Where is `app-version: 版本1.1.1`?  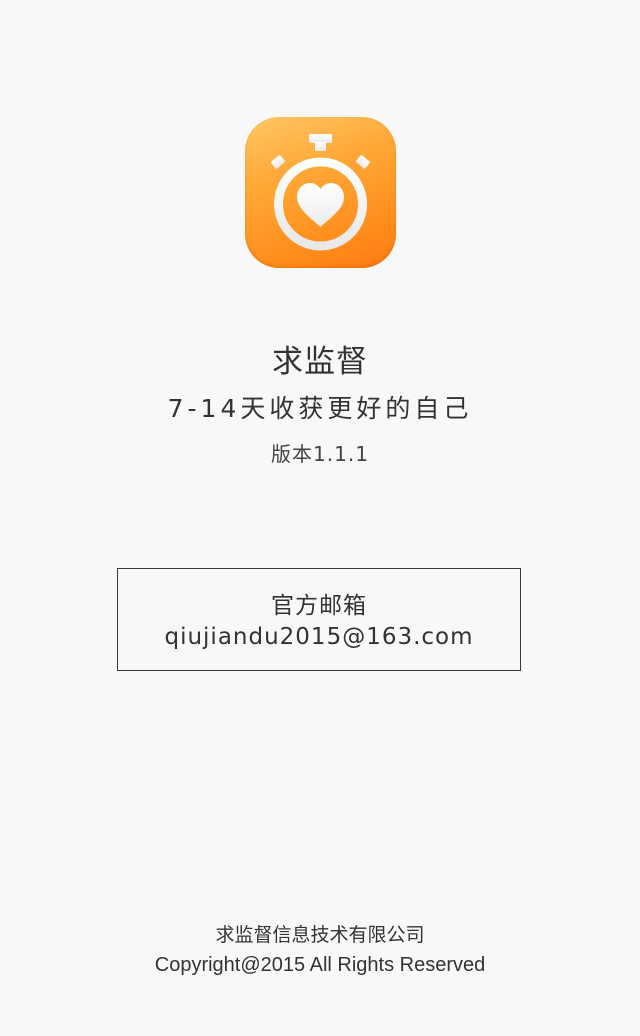 app-version: 版本1.1.1 is located at coordinates (320, 454).